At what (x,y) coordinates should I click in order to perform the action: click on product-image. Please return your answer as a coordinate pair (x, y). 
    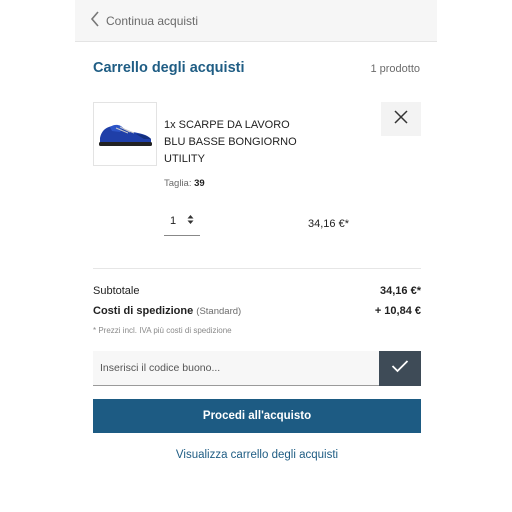
    Looking at the image, I should click on (125, 134).